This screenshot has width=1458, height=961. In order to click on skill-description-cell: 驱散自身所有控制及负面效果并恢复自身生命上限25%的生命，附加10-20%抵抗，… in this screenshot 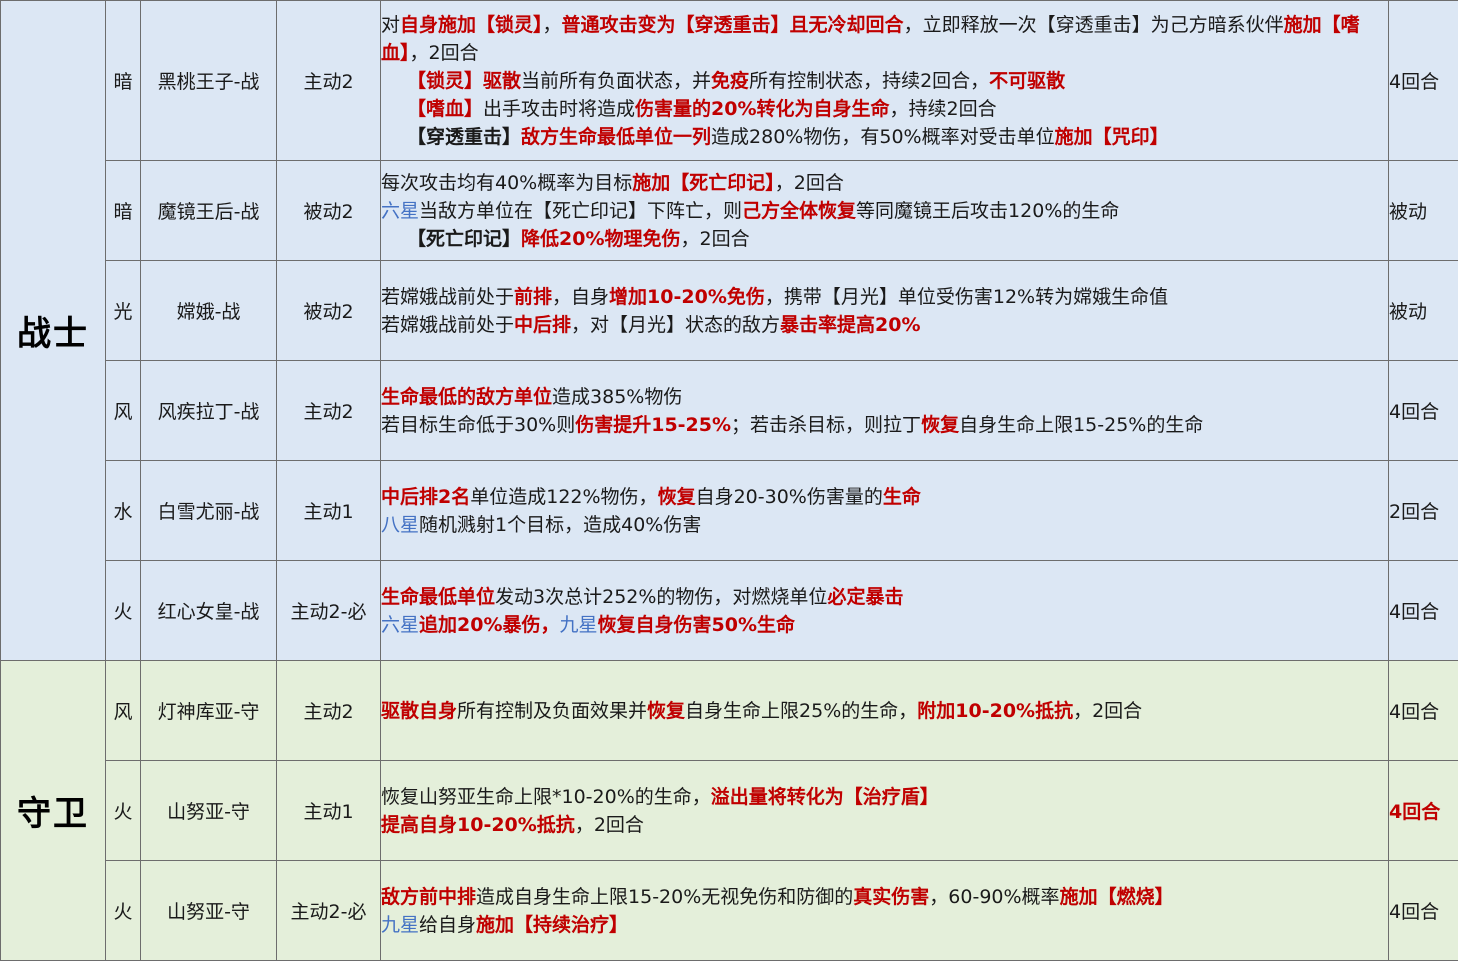, I will do `click(884, 710)`.